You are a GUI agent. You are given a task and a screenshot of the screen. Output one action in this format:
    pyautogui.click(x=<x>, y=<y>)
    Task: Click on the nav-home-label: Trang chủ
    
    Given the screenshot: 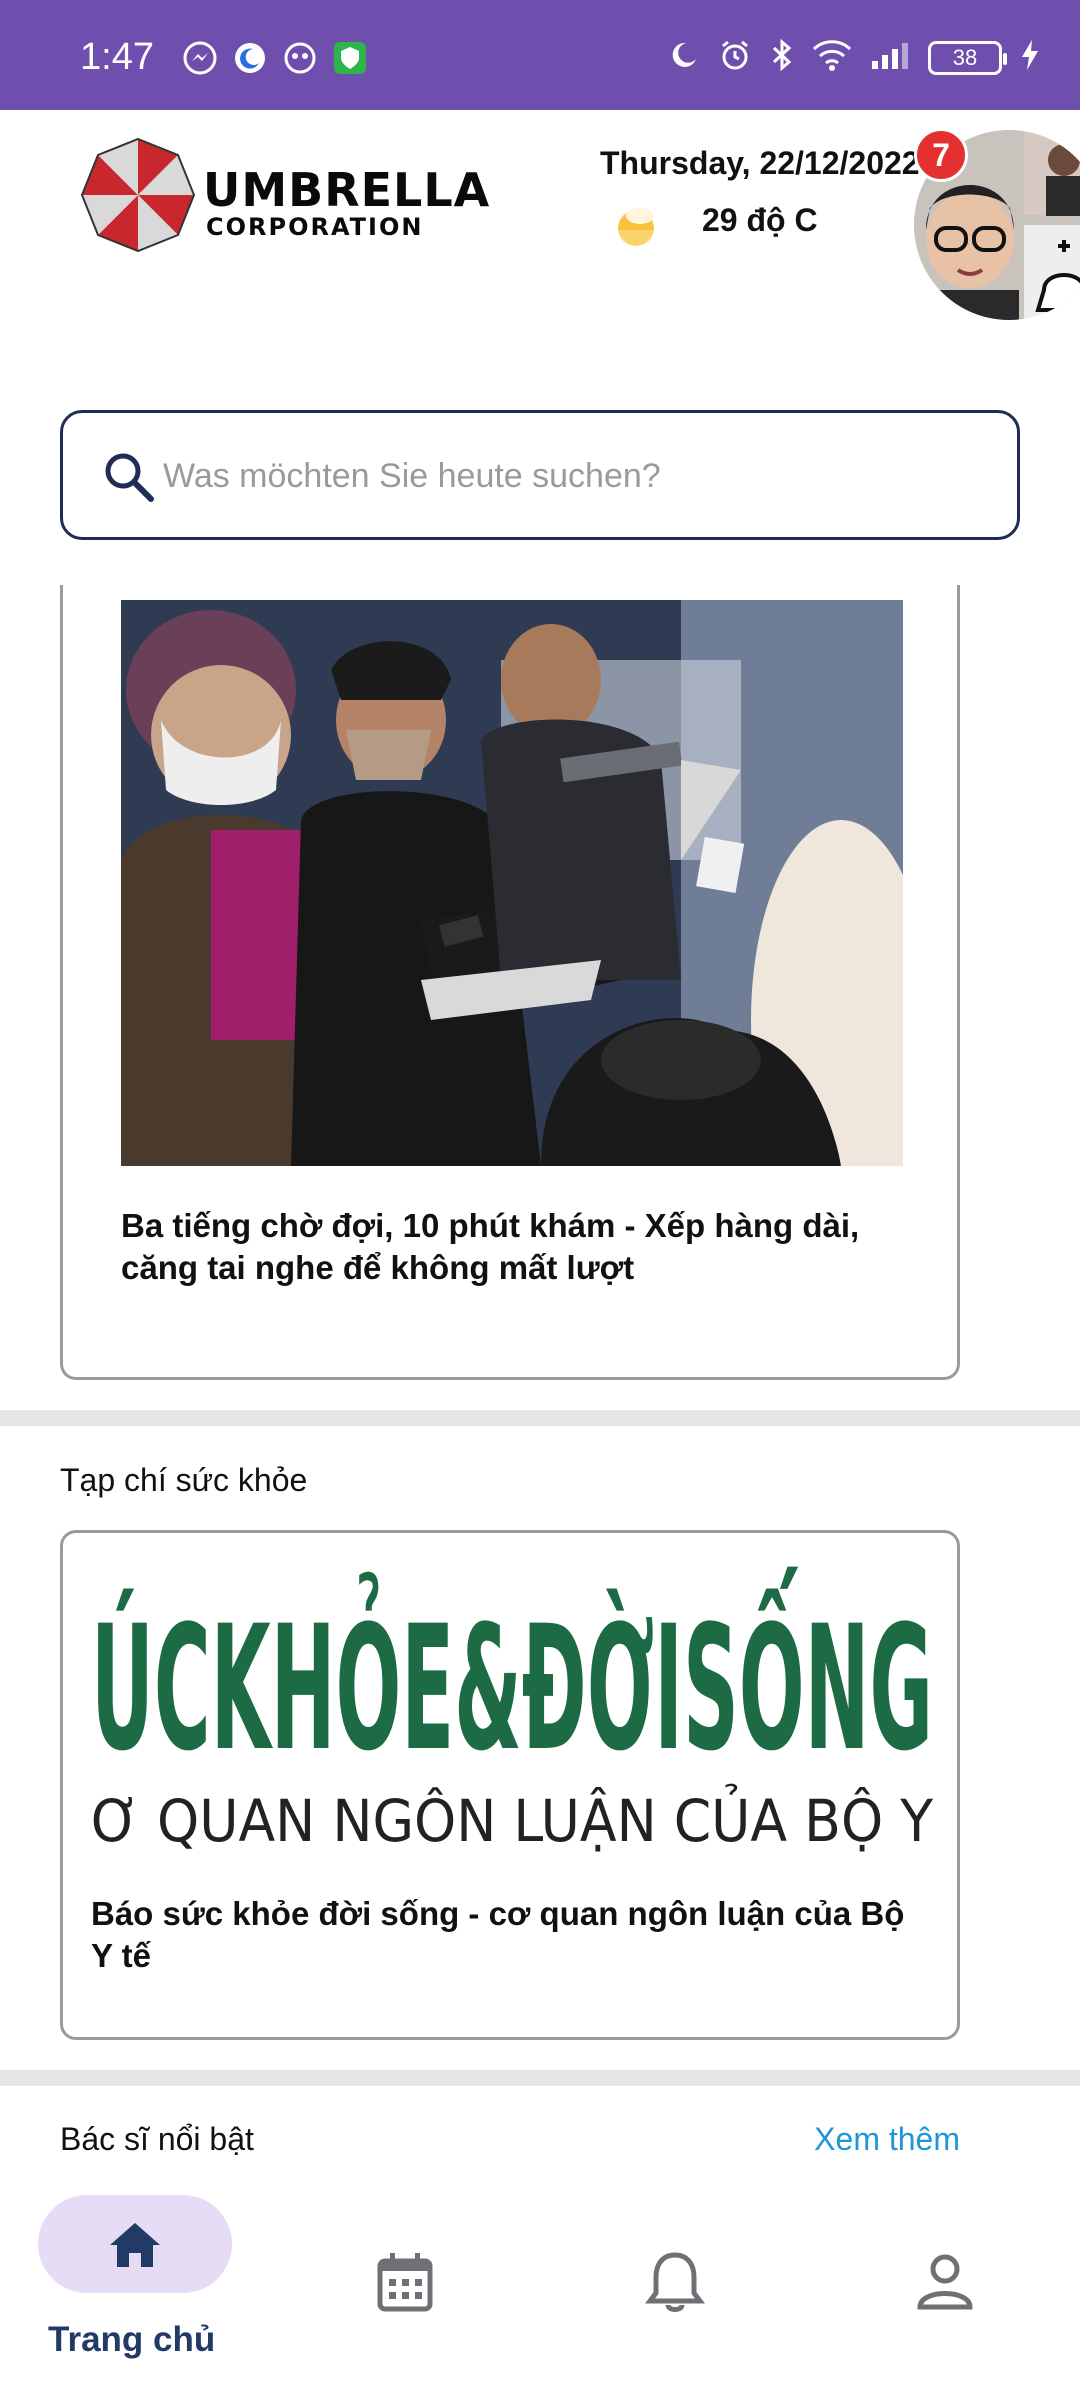 What is the action you would take?
    pyautogui.click(x=131, y=2340)
    